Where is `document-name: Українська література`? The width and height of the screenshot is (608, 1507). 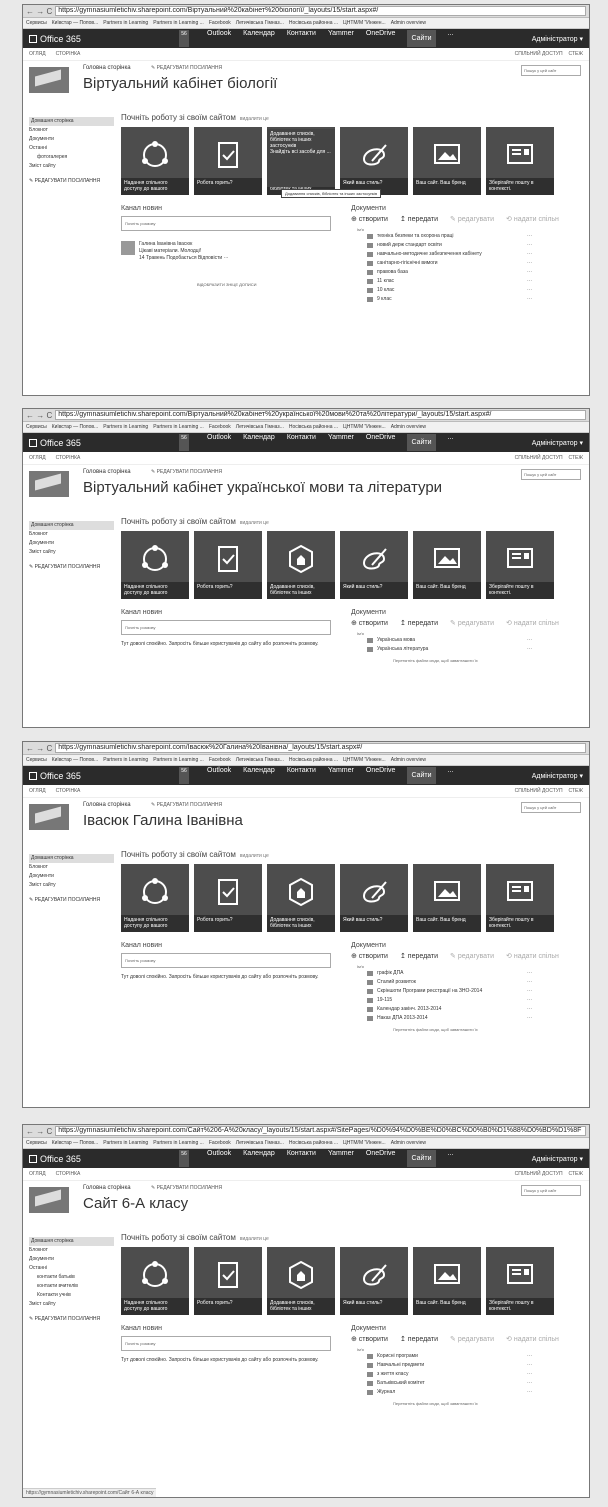 document-name: Українська література is located at coordinates (452, 649).